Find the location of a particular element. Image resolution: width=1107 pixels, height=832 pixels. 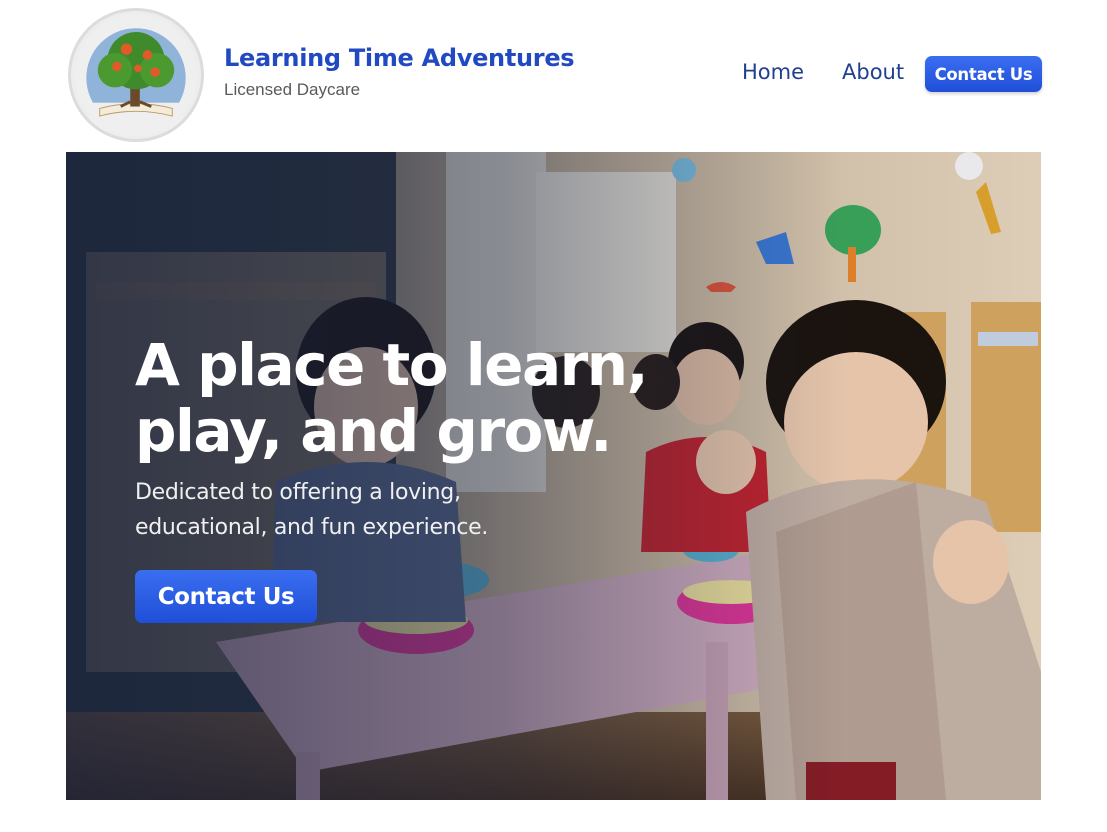

hero-contact-button: Contact Us is located at coordinates (226, 596).